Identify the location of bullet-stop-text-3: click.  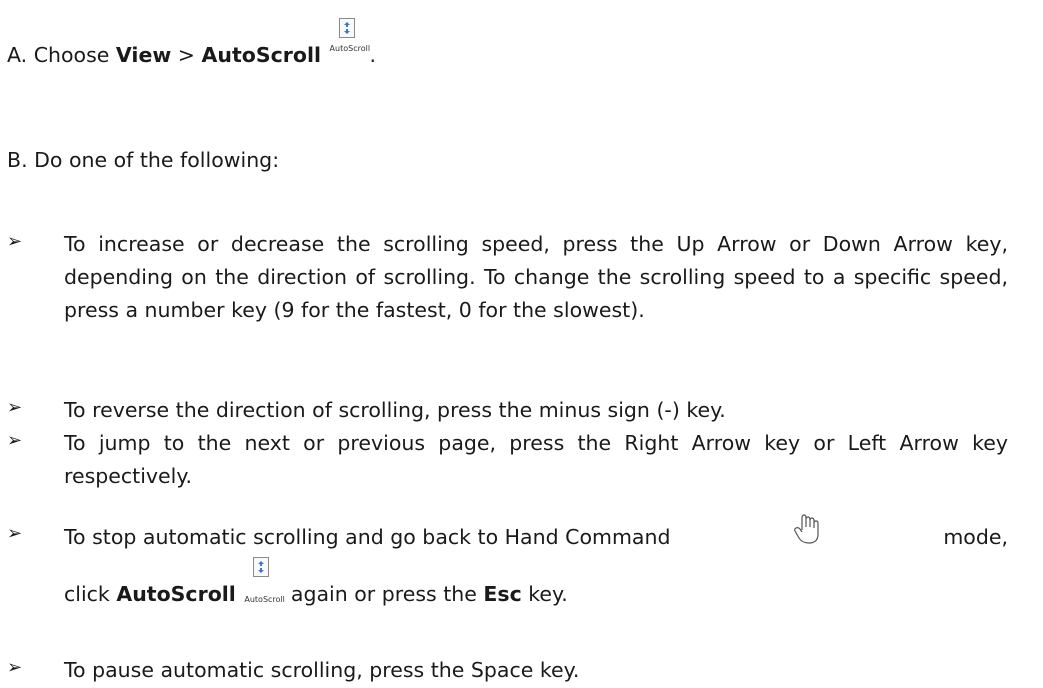
(90, 594).